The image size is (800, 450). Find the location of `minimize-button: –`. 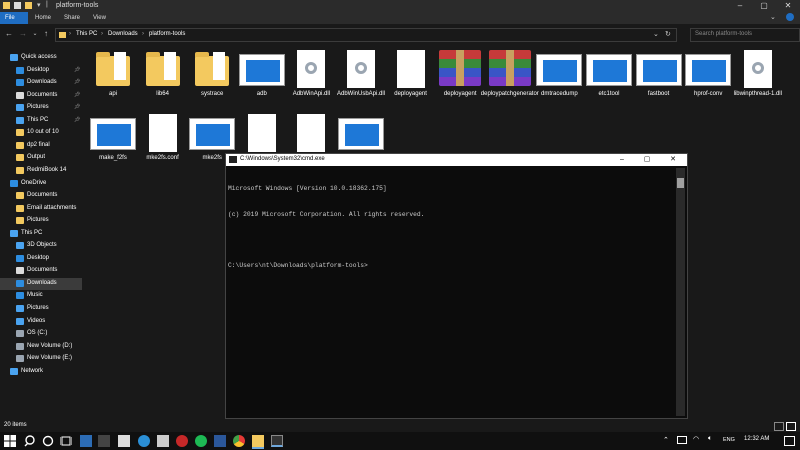

minimize-button: – is located at coordinates (740, 6).